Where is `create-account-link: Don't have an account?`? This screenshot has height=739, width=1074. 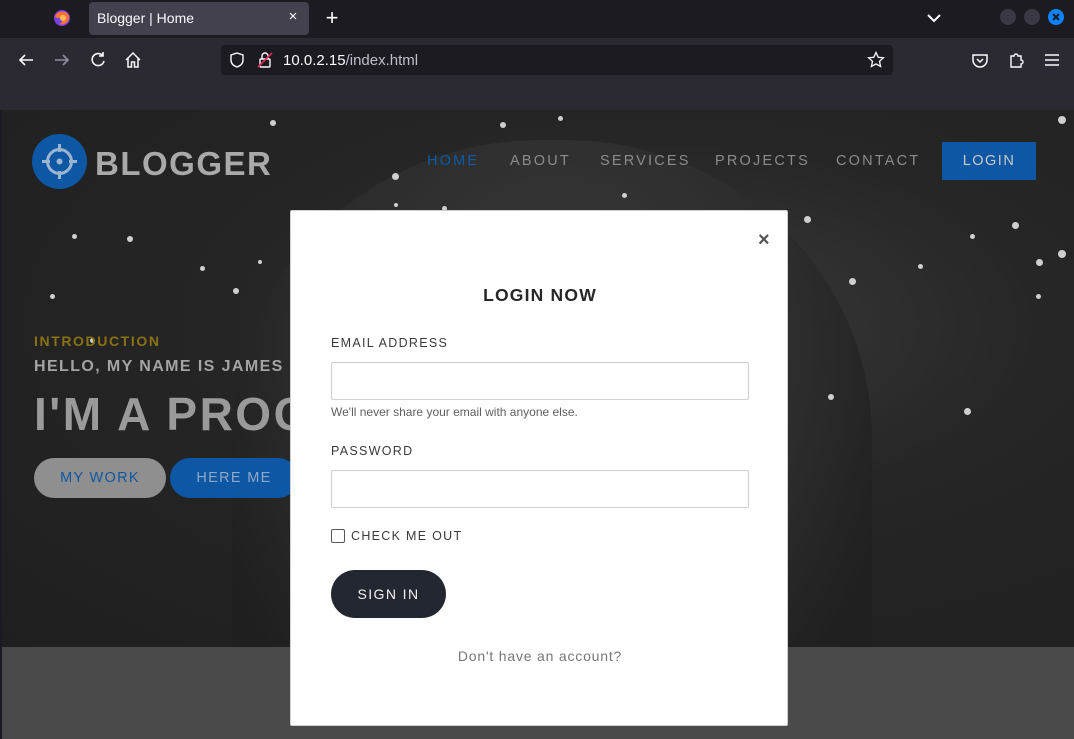
create-account-link: Don't have an account? is located at coordinates (540, 656).